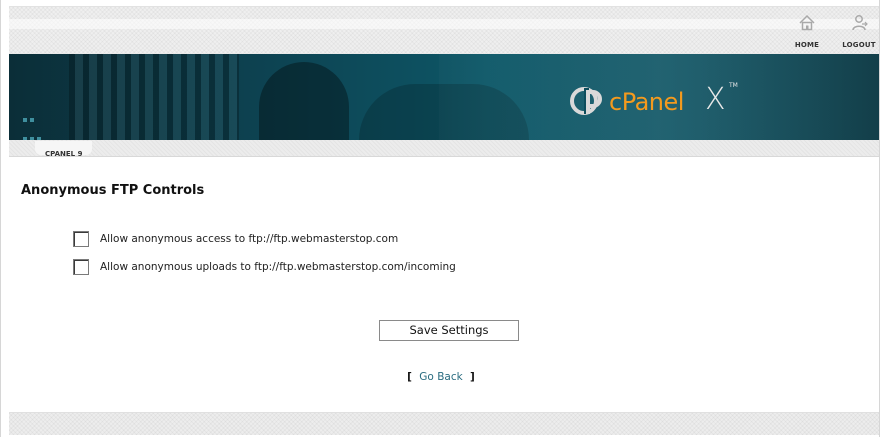  I want to click on logo-version-mark: X, so click(715, 99).